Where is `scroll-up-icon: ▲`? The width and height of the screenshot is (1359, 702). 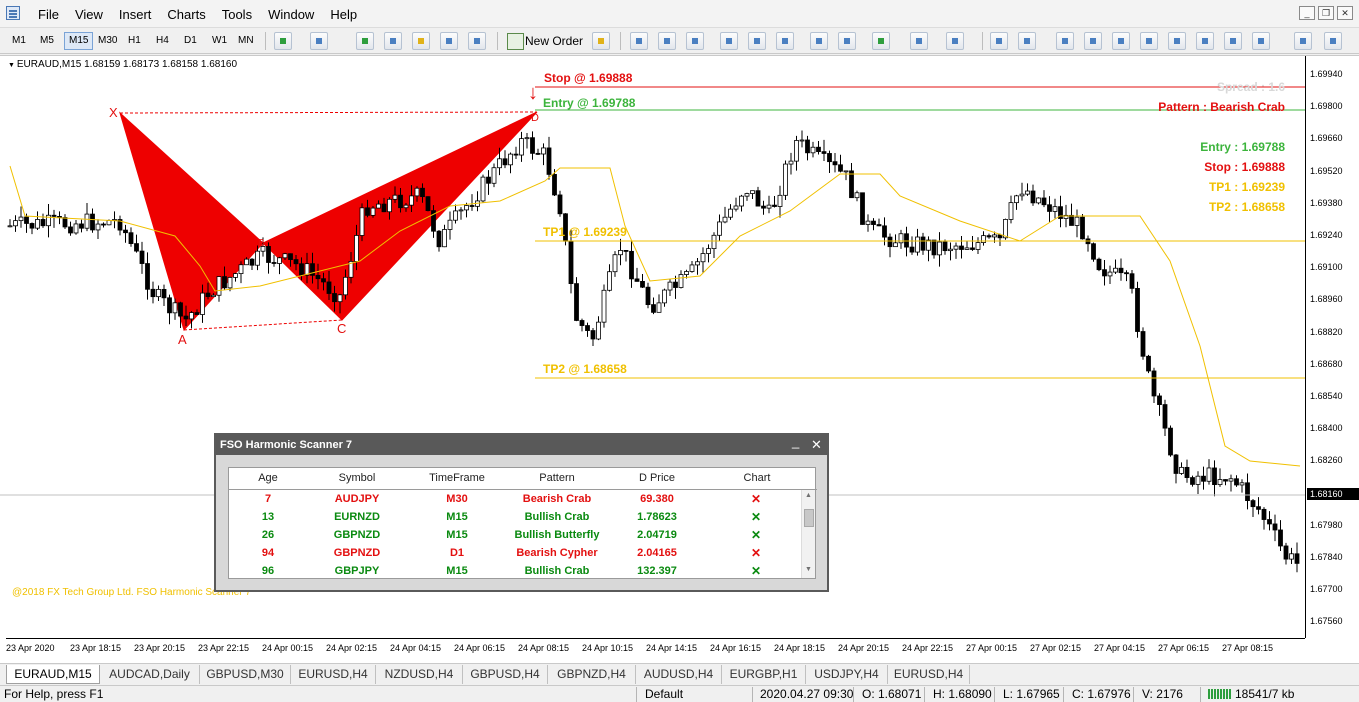 scroll-up-icon: ▲ is located at coordinates (808, 495).